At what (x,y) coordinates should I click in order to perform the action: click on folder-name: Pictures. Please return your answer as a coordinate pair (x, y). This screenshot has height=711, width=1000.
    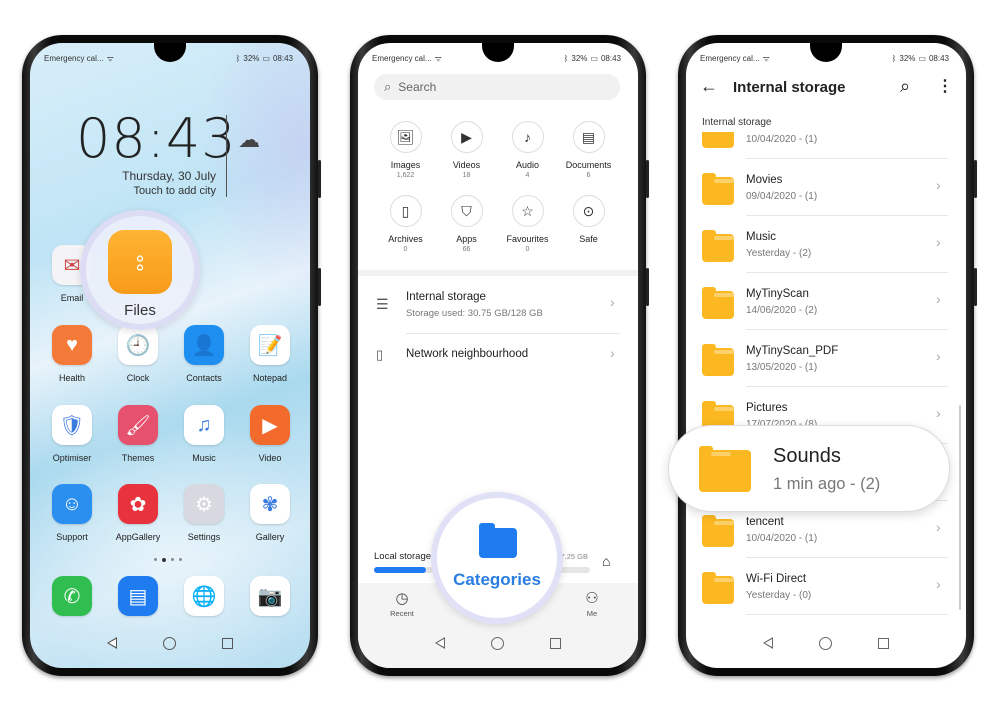
    Looking at the image, I should click on (767, 408).